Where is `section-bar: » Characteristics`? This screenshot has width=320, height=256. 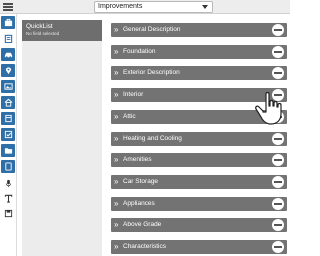
section-bar: » Characteristics is located at coordinates (199, 247).